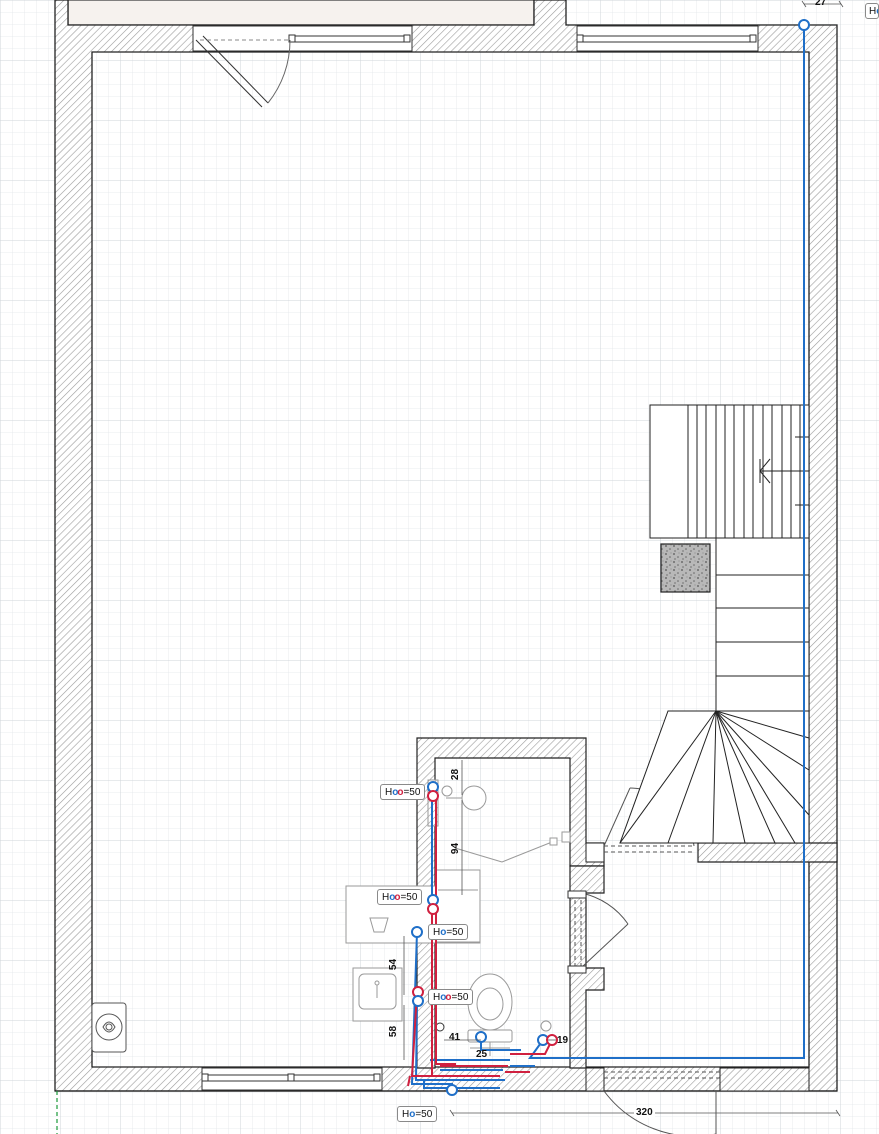 This screenshot has width=879, height=1134. What do you see at coordinates (644, 1112) in the screenshot?
I see `dimension-label: 320` at bounding box center [644, 1112].